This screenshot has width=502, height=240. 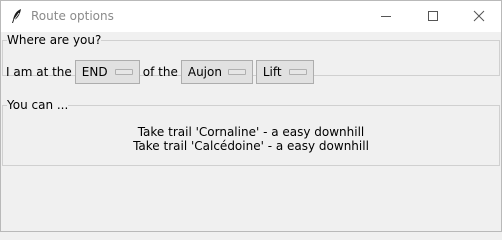 What do you see at coordinates (72, 16) in the screenshot?
I see `window-title: Route options` at bounding box center [72, 16].